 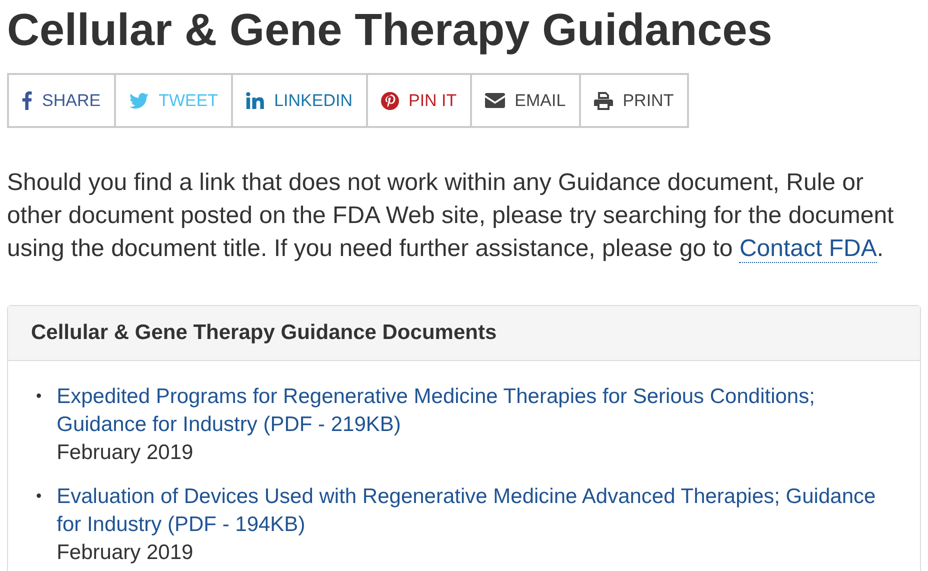 I want to click on page-title: Cellular & Gene Therapy Guidances, so click(x=389, y=29).